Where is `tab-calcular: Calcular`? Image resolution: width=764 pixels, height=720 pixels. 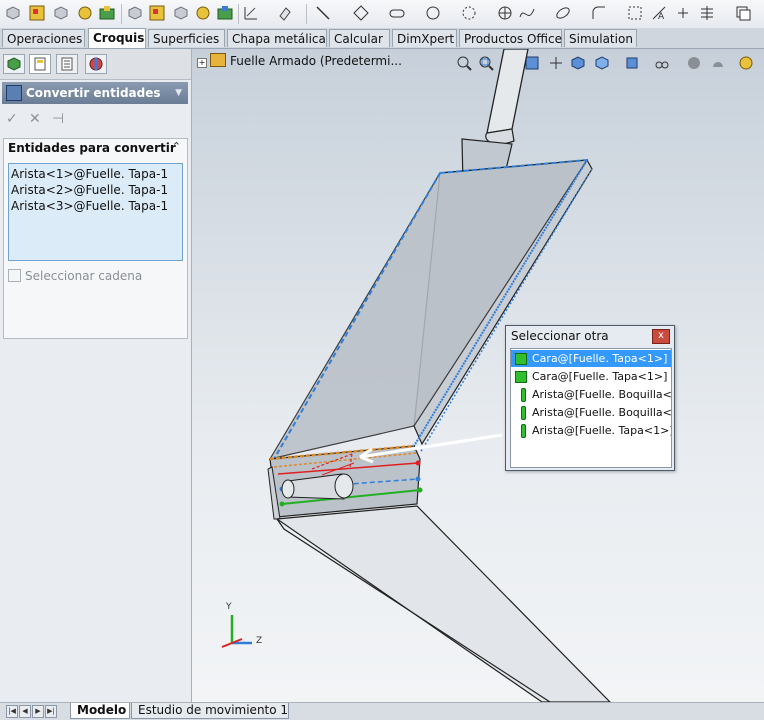 tab-calcular: Calcular is located at coordinates (359, 38).